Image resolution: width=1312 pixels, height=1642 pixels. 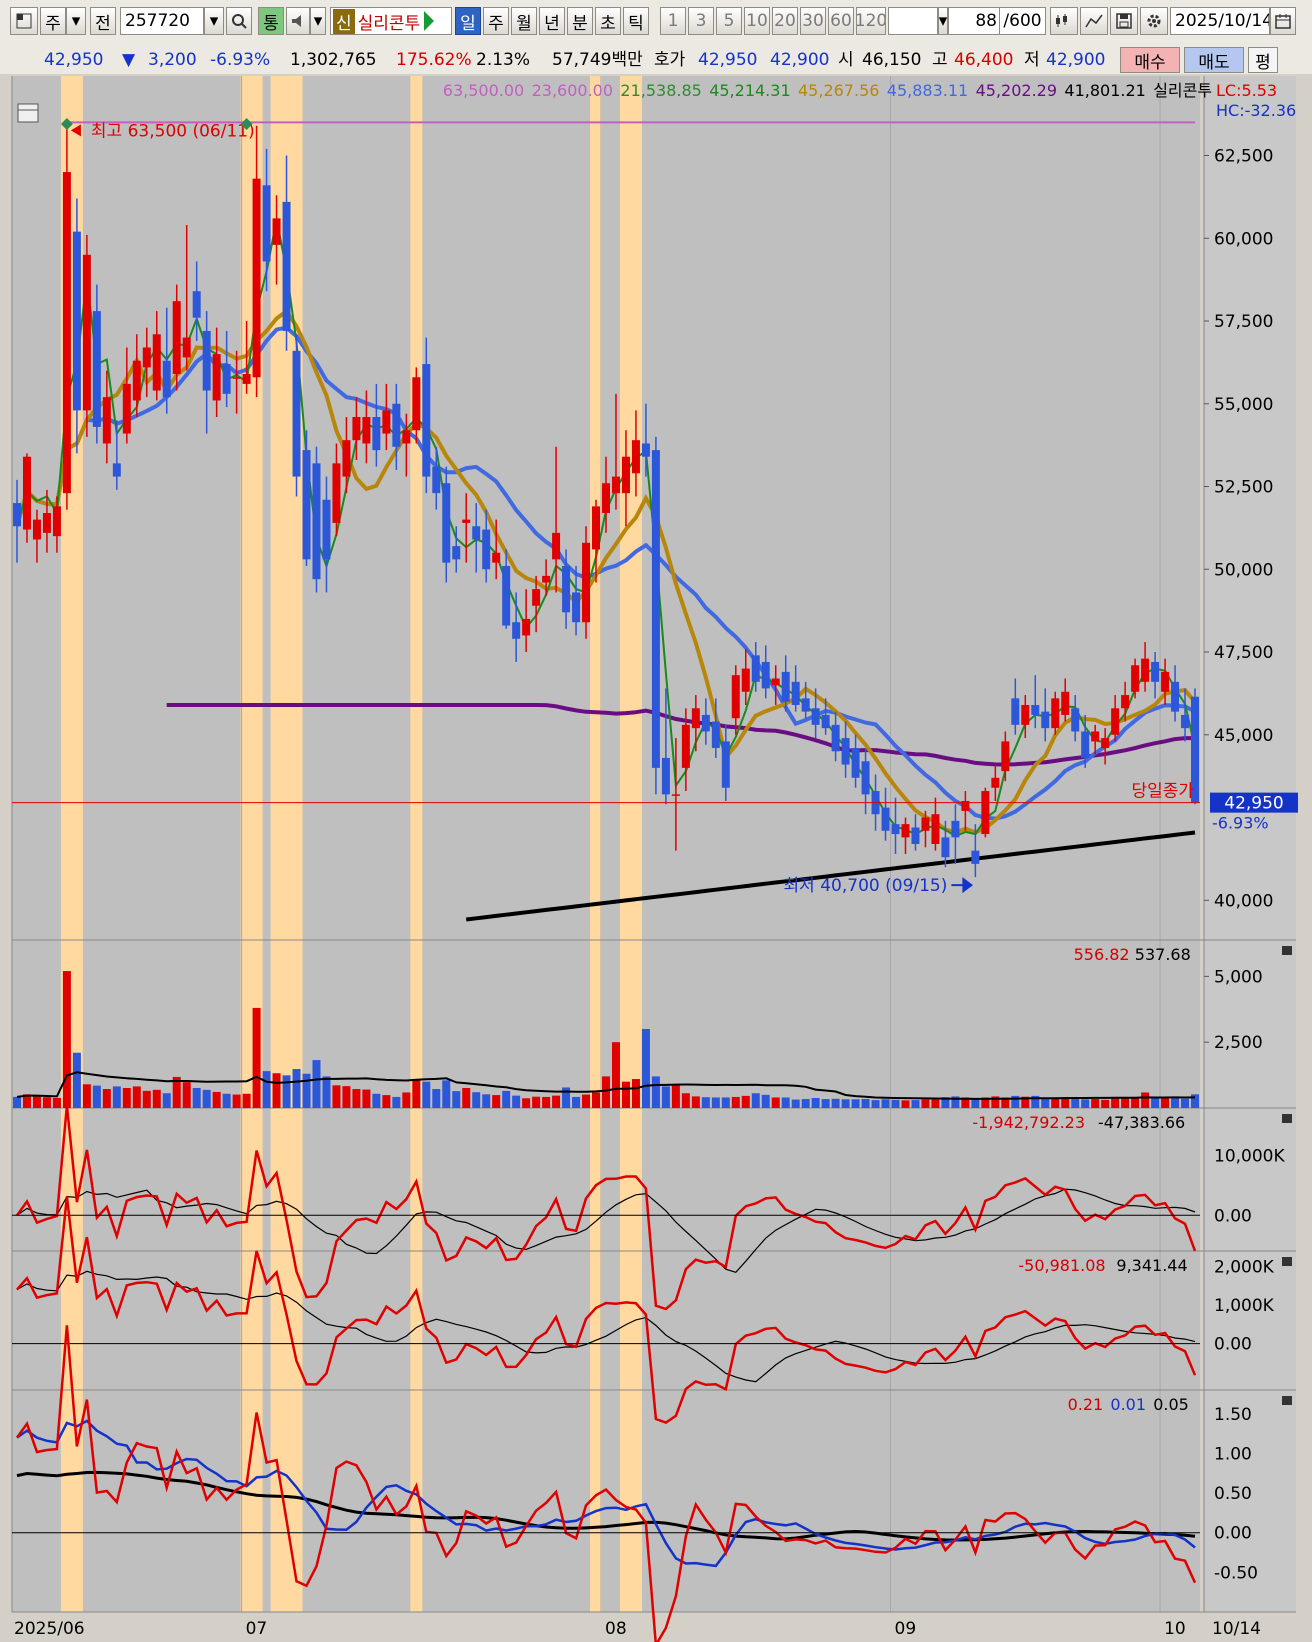 What do you see at coordinates (271, 21) in the screenshot?
I see `tong-button: 통` at bounding box center [271, 21].